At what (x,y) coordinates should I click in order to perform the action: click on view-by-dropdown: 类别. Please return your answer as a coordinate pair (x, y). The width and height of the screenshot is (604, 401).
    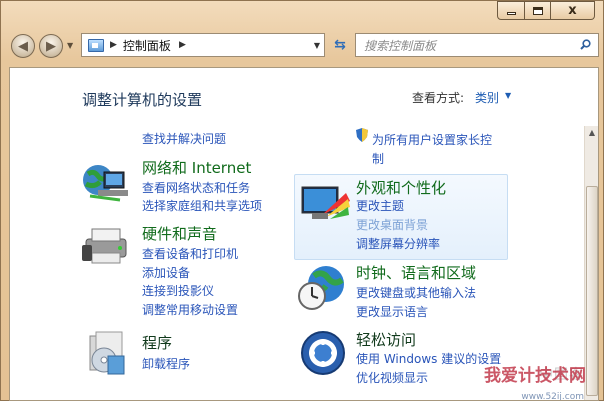
    Looking at the image, I should click on (487, 97).